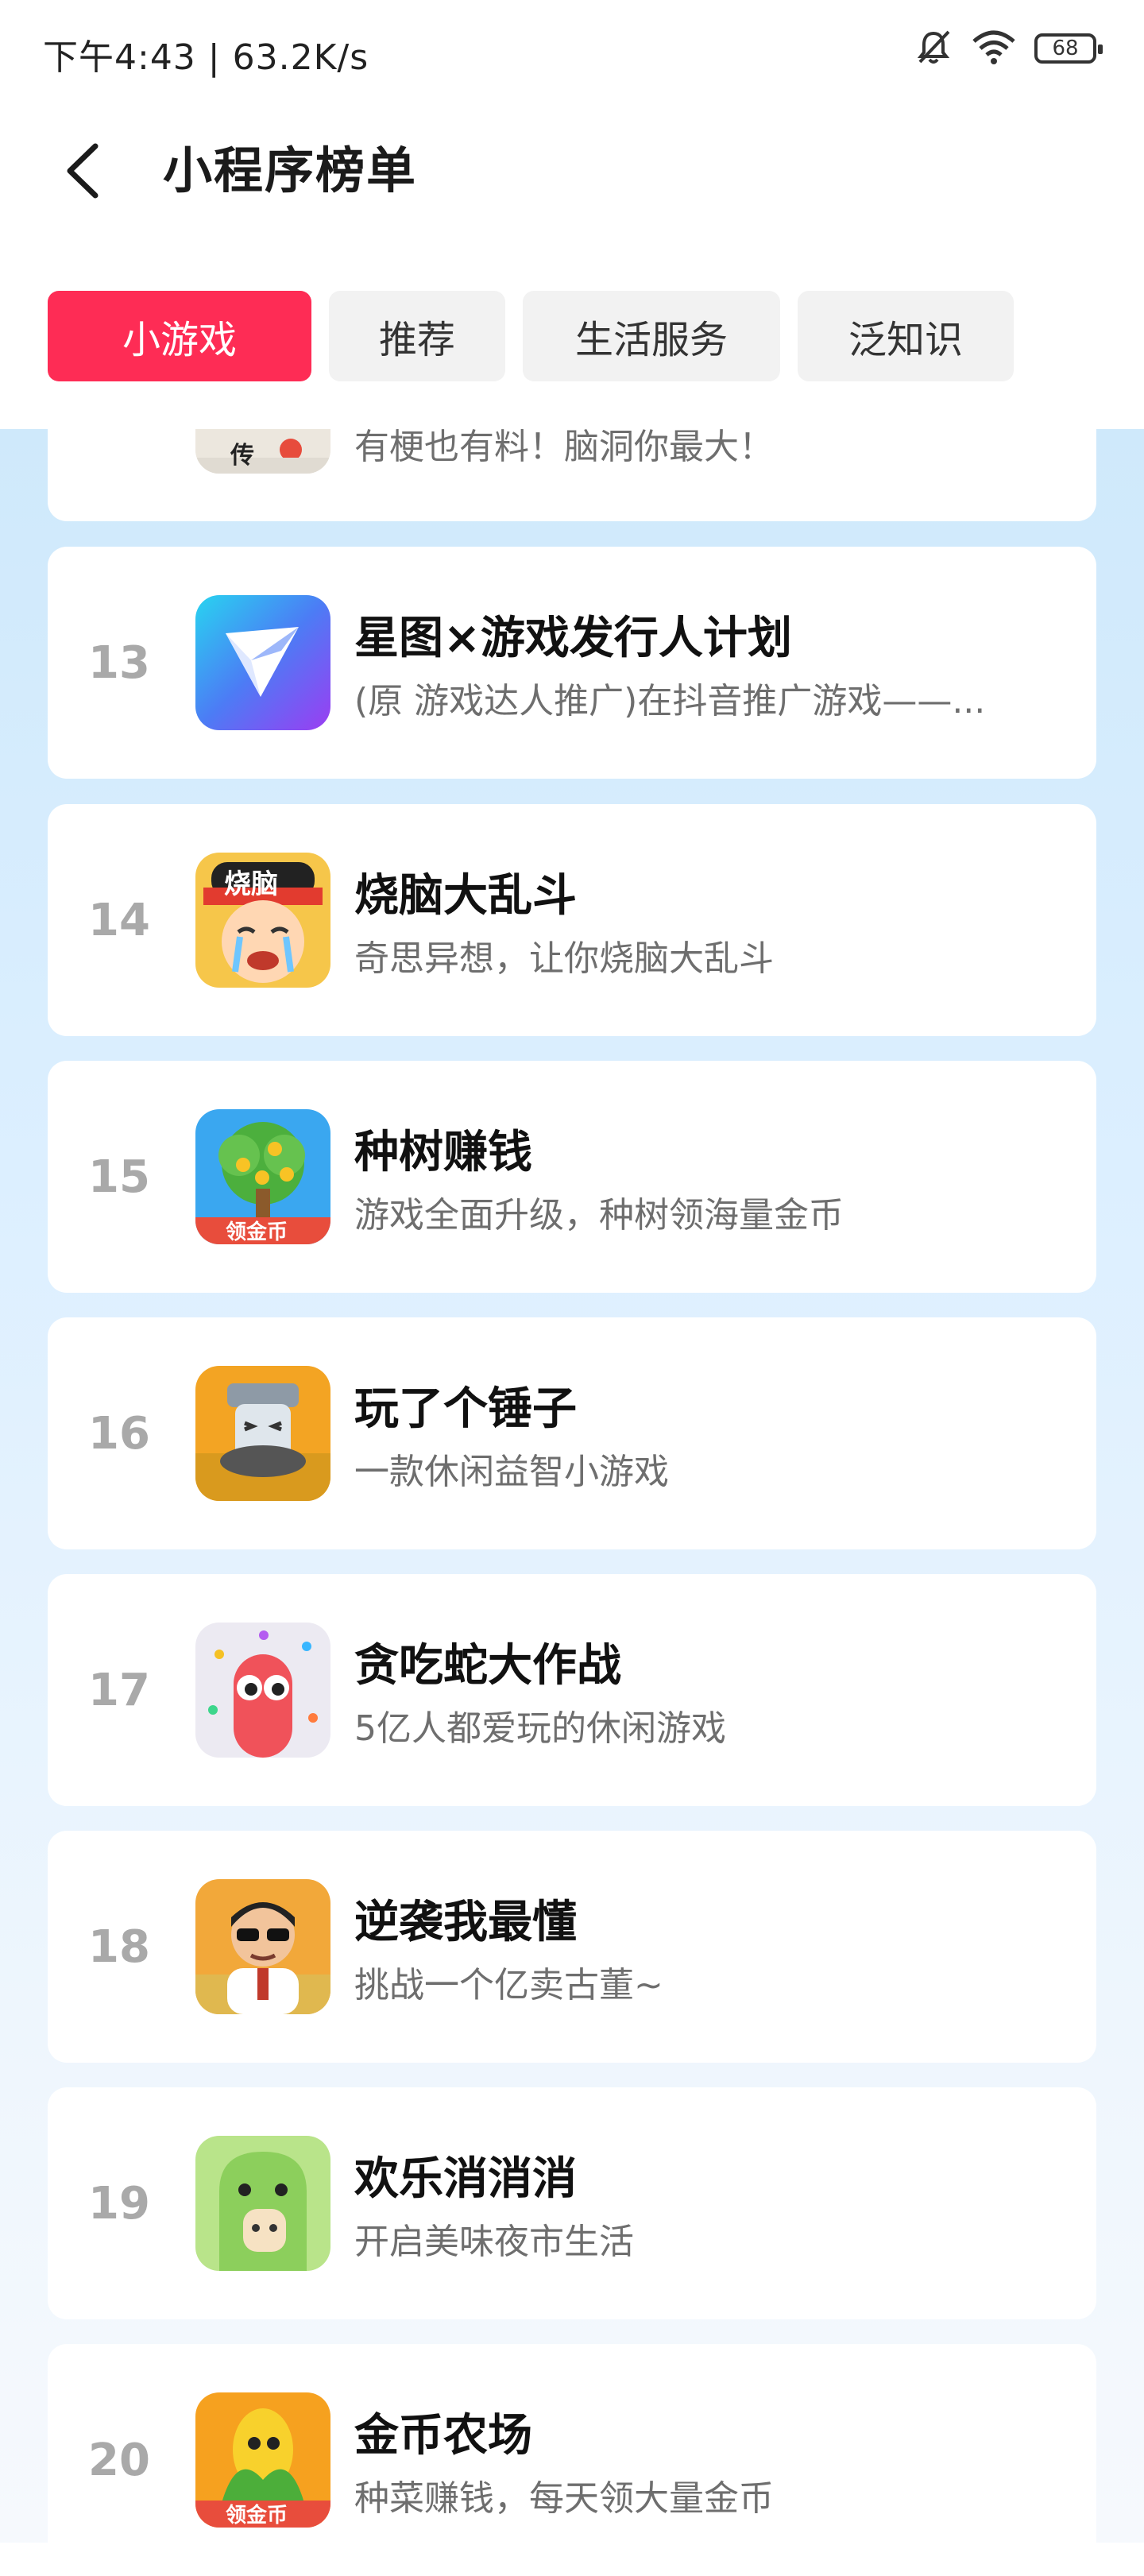  What do you see at coordinates (290, 170) in the screenshot?
I see `page-title: 小程序榜单` at bounding box center [290, 170].